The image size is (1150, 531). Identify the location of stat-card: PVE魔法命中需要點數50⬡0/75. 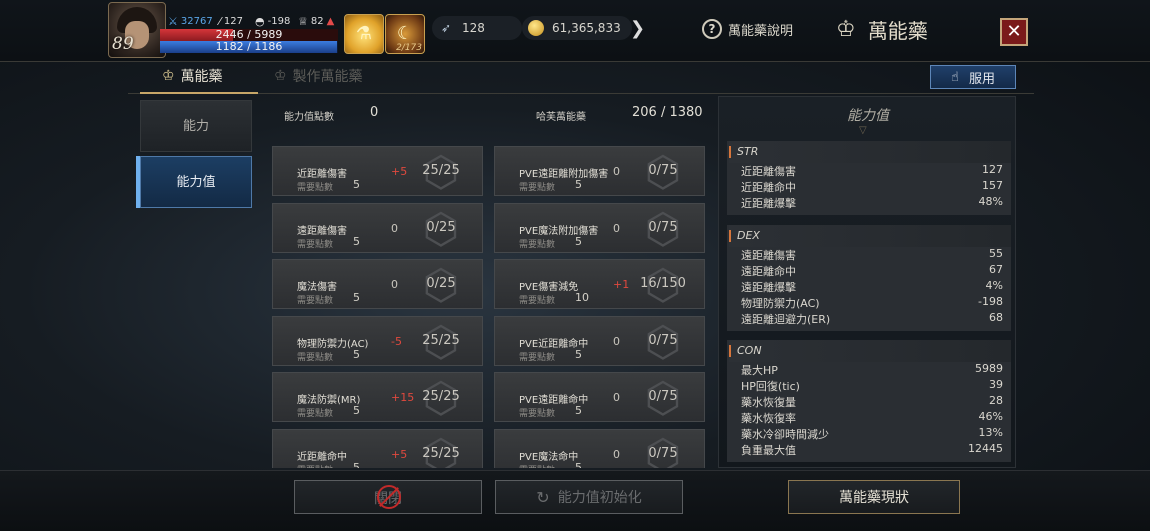
(599, 448).